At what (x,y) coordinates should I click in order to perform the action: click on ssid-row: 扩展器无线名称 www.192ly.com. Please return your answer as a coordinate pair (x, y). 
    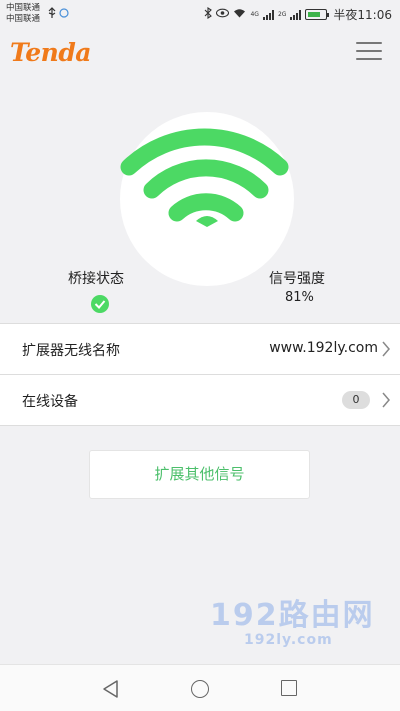
    Looking at the image, I should click on (200, 349).